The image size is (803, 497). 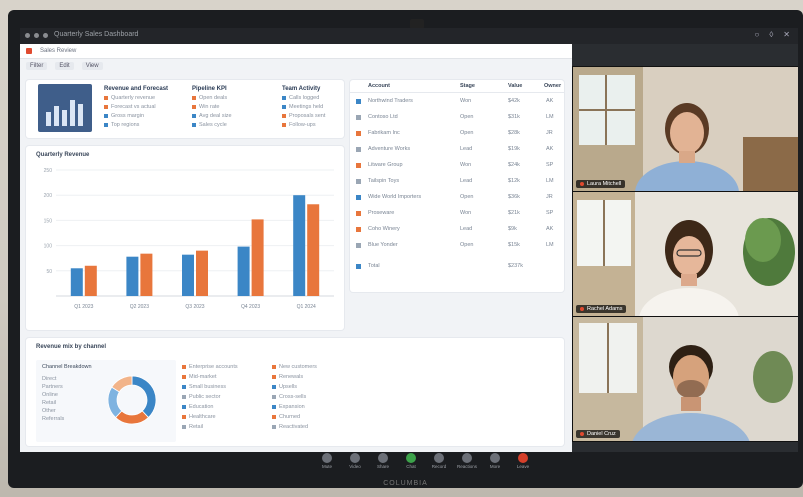 I want to click on leave-button: Leave, so click(x=523, y=462).